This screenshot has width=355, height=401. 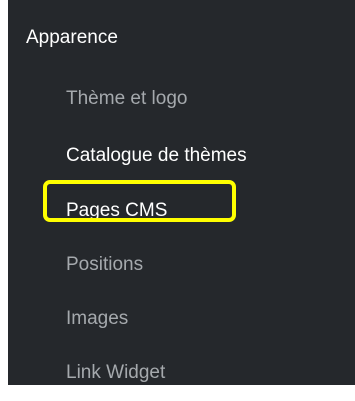 I want to click on menu-item-theme-logo: Thème et logo, so click(x=126, y=99).